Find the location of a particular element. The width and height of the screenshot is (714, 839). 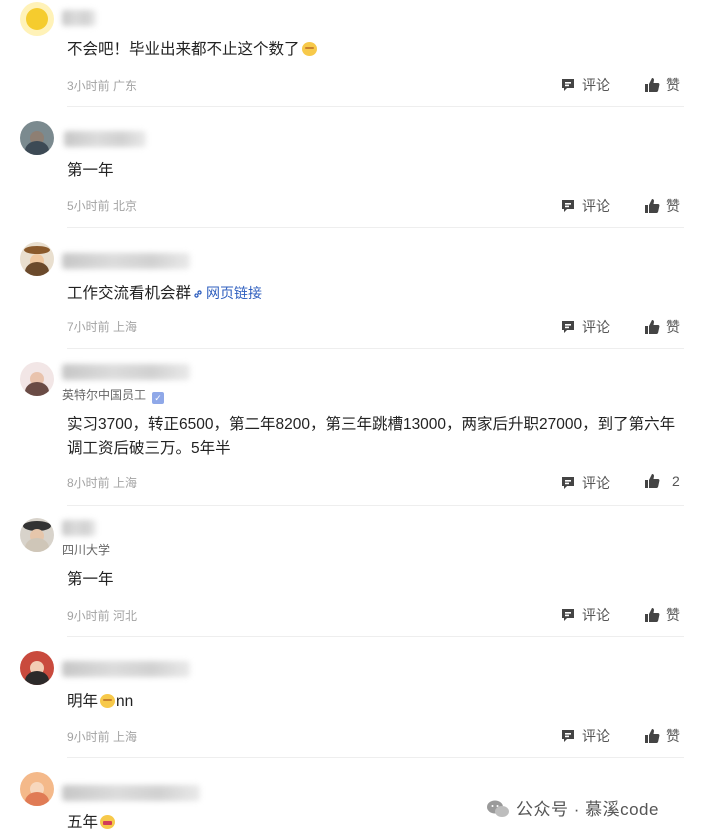

comment-text: 明年 nn is located at coordinates (100, 701).